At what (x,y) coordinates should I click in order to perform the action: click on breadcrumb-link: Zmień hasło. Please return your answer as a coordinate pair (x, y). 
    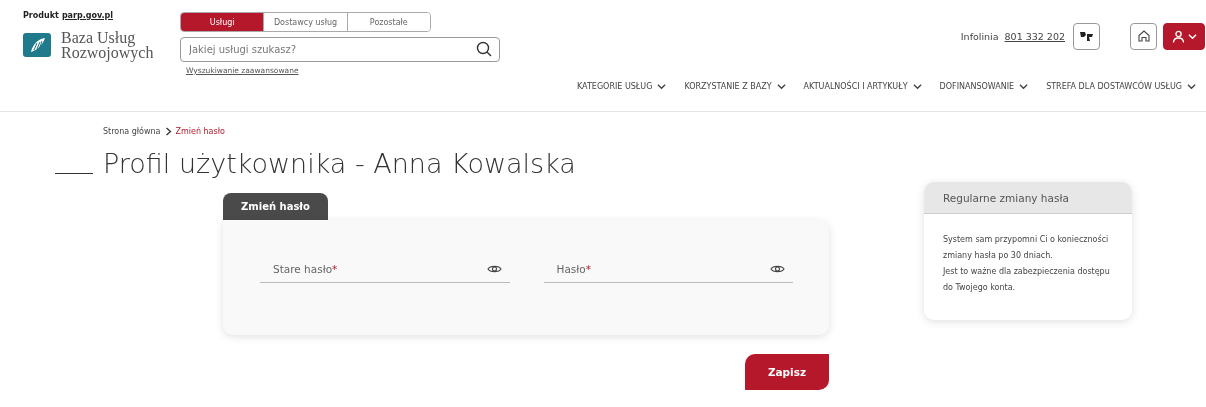
    Looking at the image, I should click on (200, 131).